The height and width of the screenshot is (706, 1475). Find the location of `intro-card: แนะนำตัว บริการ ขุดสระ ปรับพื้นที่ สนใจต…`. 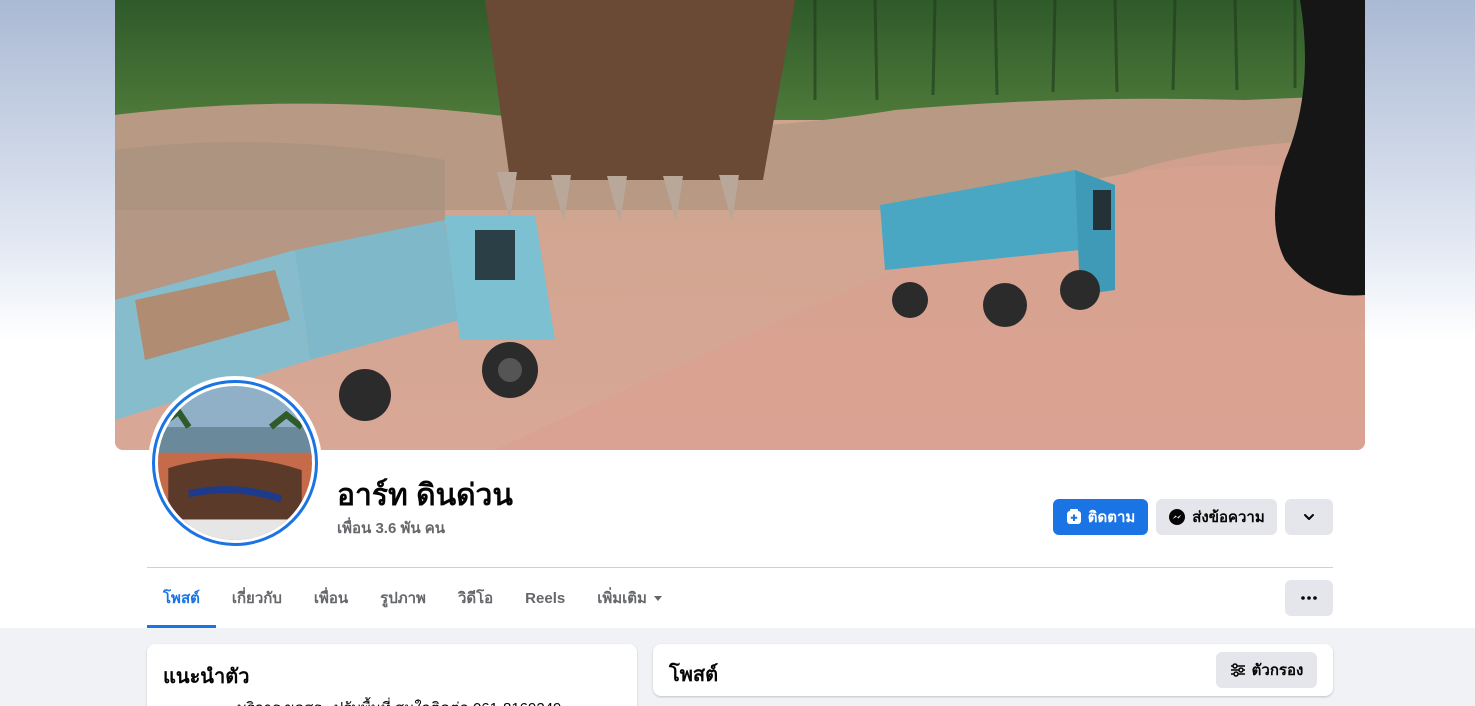

intro-card: แนะนำตัว บริการ ขุดสระ ปรับพื้นที่ สนใจต… is located at coordinates (392, 675).